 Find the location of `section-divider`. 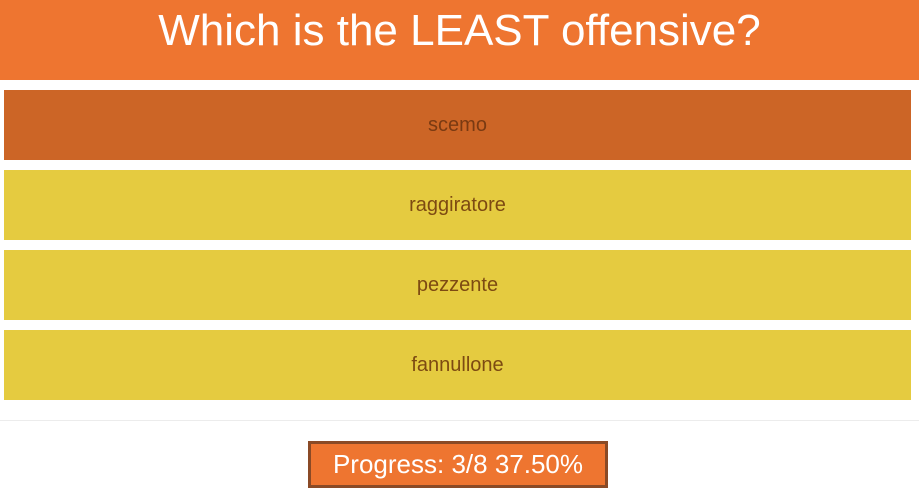

section-divider is located at coordinates (459, 420).